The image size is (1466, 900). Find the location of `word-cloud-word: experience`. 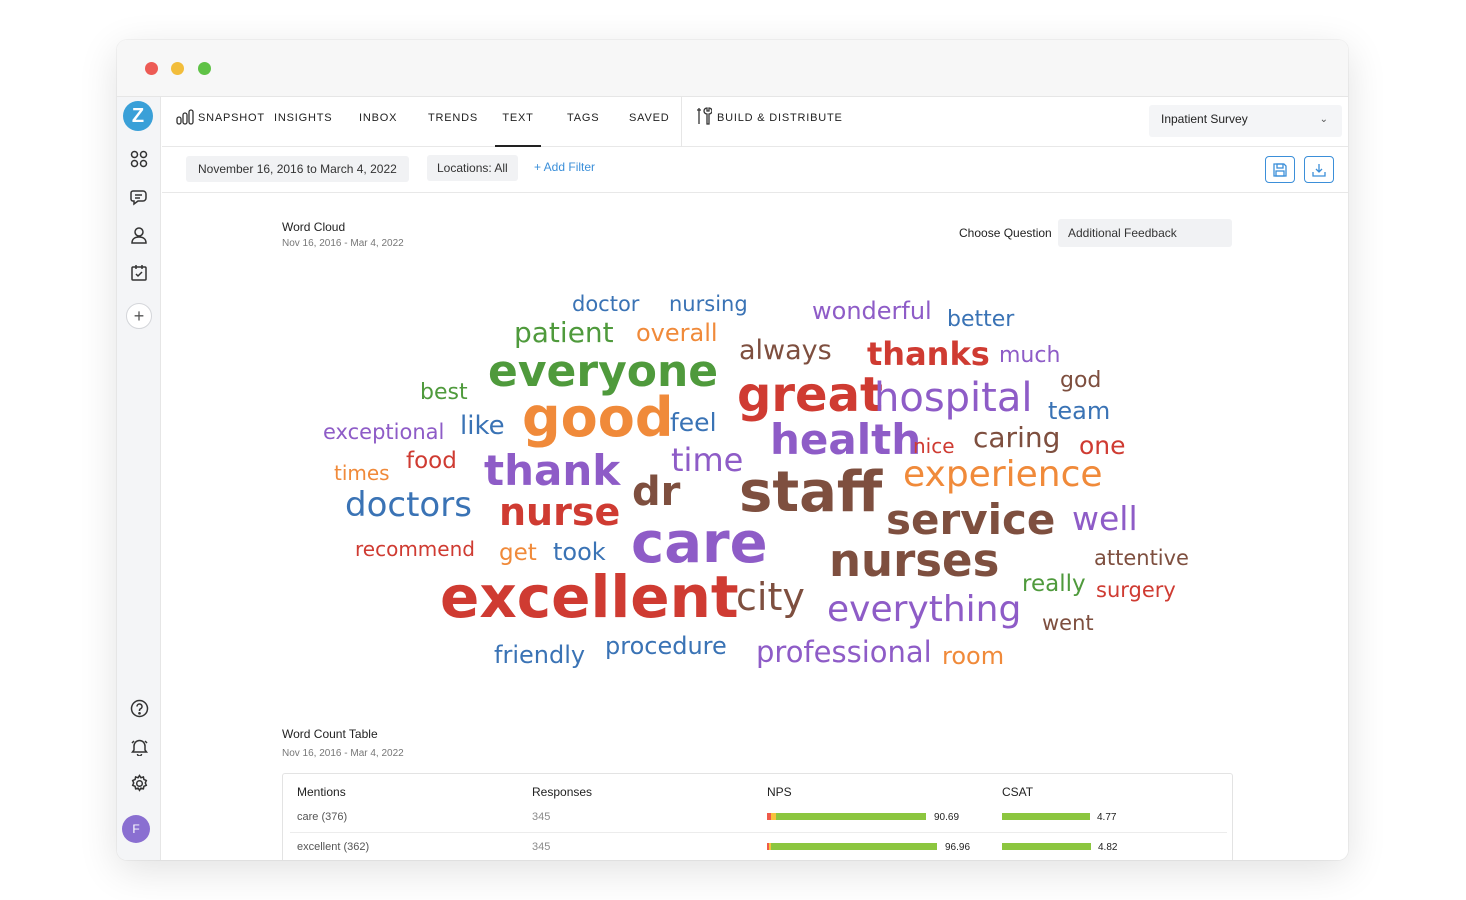

word-cloud-word: experience is located at coordinates (1003, 475).